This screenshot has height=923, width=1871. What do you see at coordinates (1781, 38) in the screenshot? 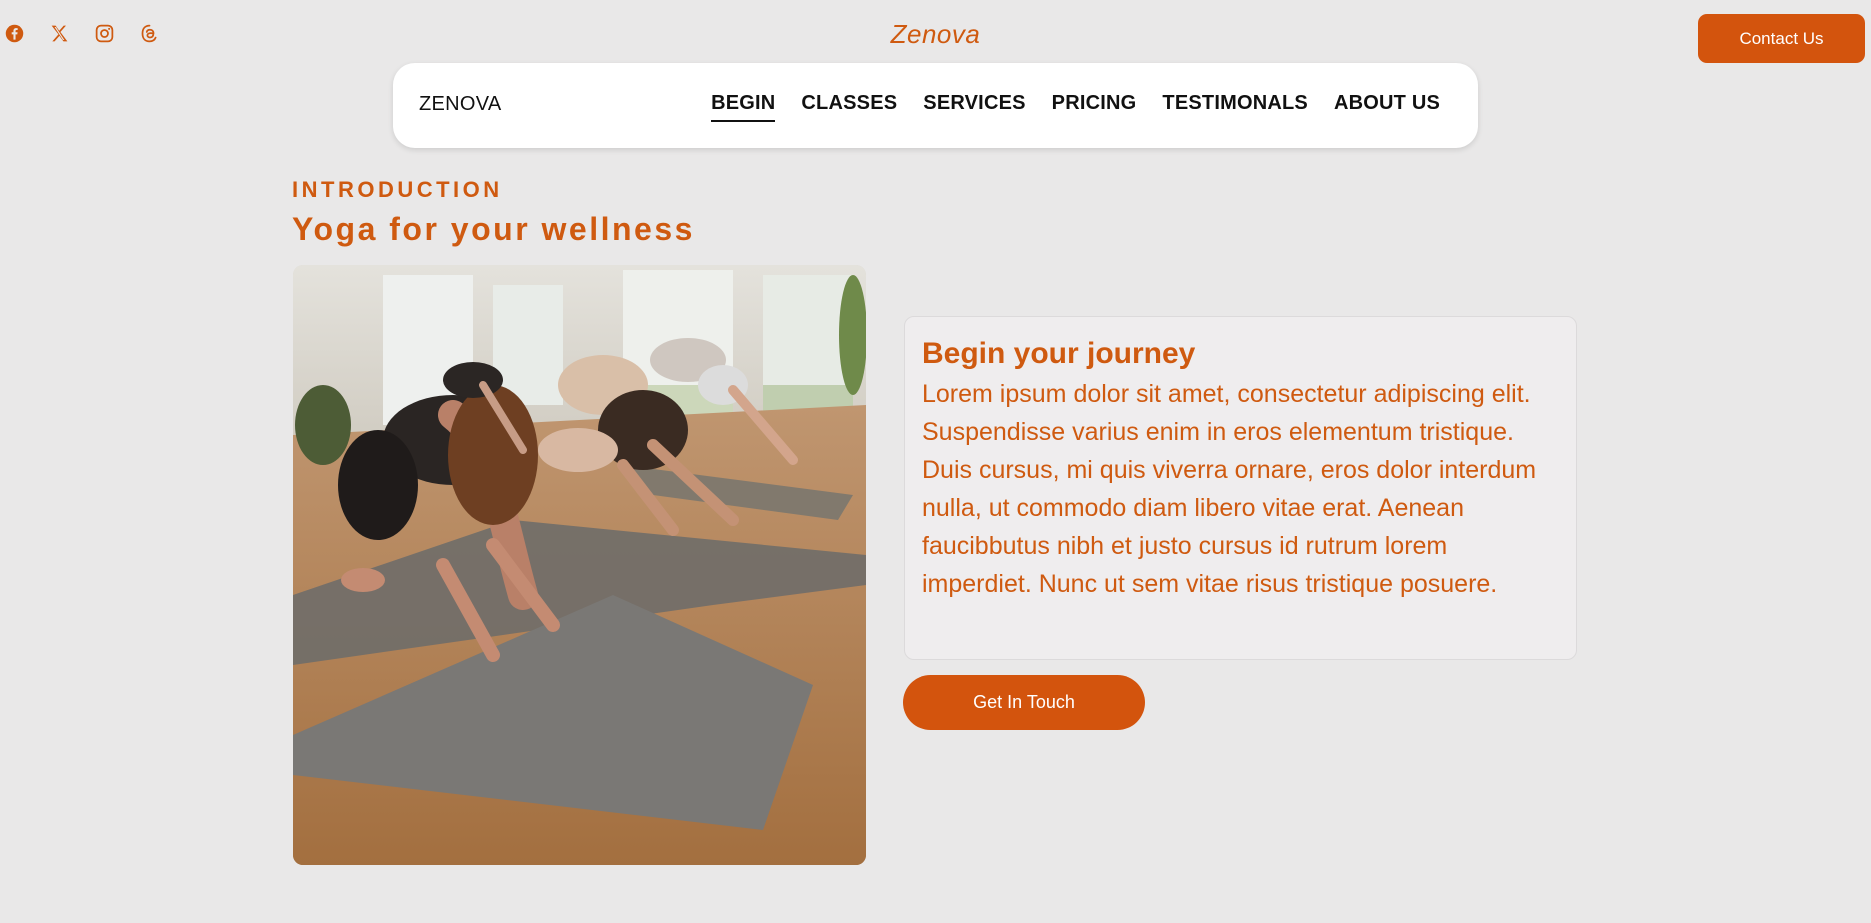
I see `contact-us-button: Contact Us` at bounding box center [1781, 38].